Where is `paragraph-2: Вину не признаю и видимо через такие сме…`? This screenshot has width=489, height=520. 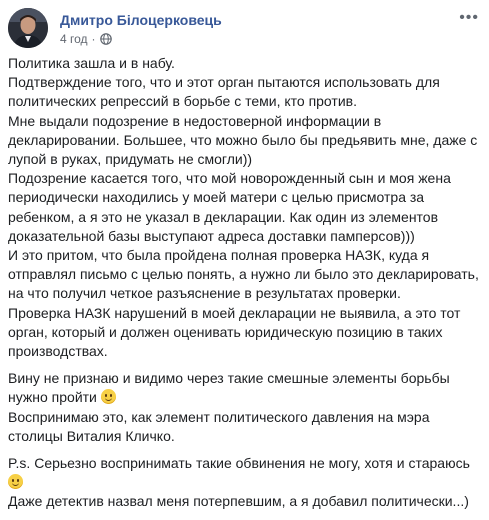
paragraph-2: Вину не признаю и видимо через такие сме… is located at coordinates (246, 407).